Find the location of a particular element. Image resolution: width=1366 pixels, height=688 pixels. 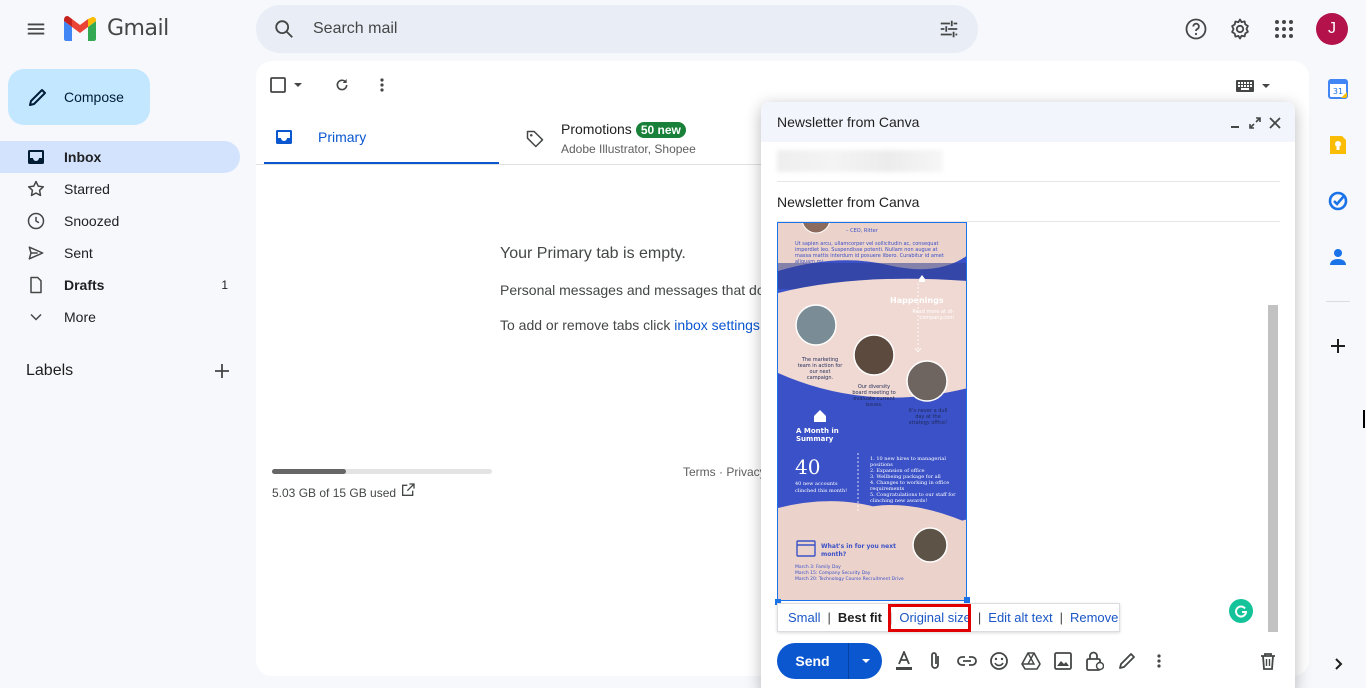

size-best-fit-option: Best fit is located at coordinates (860, 617).